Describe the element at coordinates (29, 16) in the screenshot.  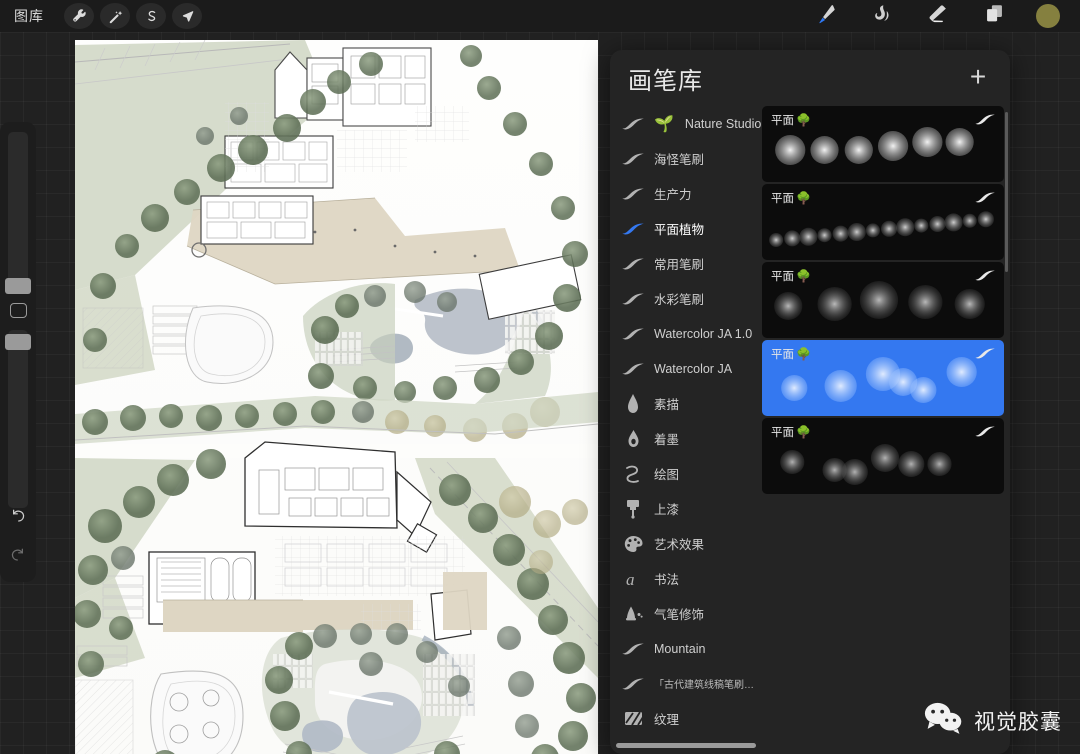
I see `gallery-button: 图库` at that location.